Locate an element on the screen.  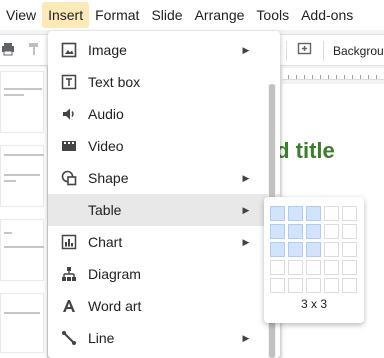
text-box-icon is located at coordinates (69, 82).